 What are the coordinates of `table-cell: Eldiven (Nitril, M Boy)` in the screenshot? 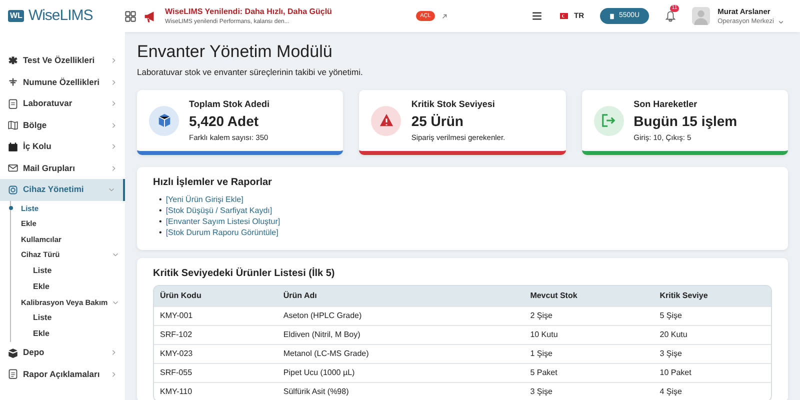 It's located at (400, 334).